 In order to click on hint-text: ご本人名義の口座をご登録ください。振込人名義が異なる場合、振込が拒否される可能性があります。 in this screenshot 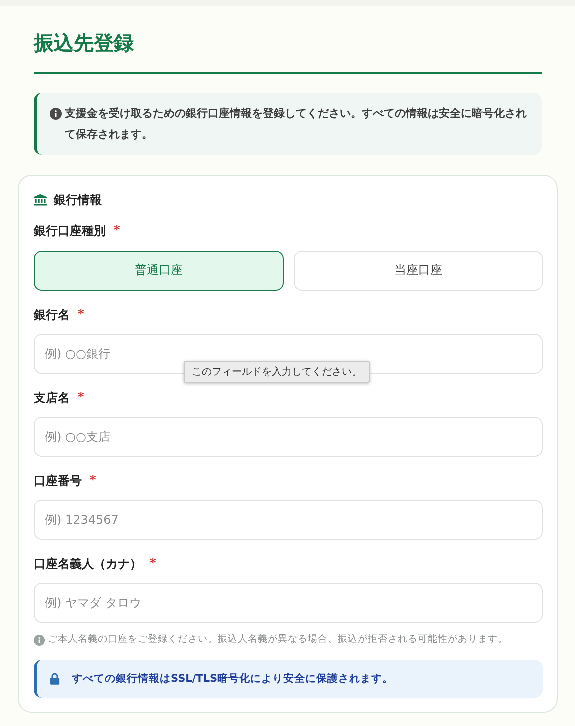, I will do `click(278, 639)`.